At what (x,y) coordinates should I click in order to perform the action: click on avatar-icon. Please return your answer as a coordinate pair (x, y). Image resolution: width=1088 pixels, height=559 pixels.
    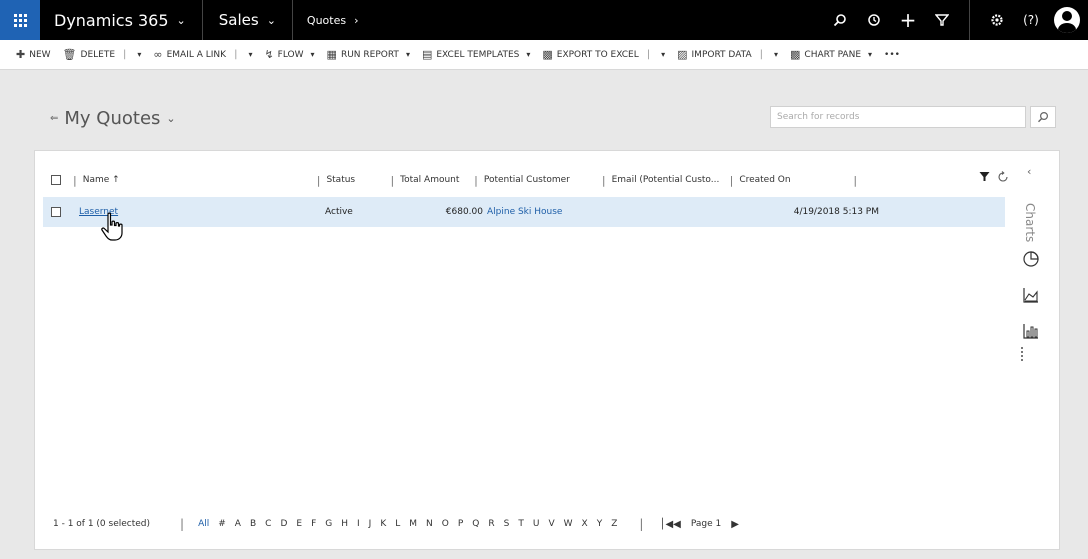
    Looking at the image, I should click on (1067, 20).